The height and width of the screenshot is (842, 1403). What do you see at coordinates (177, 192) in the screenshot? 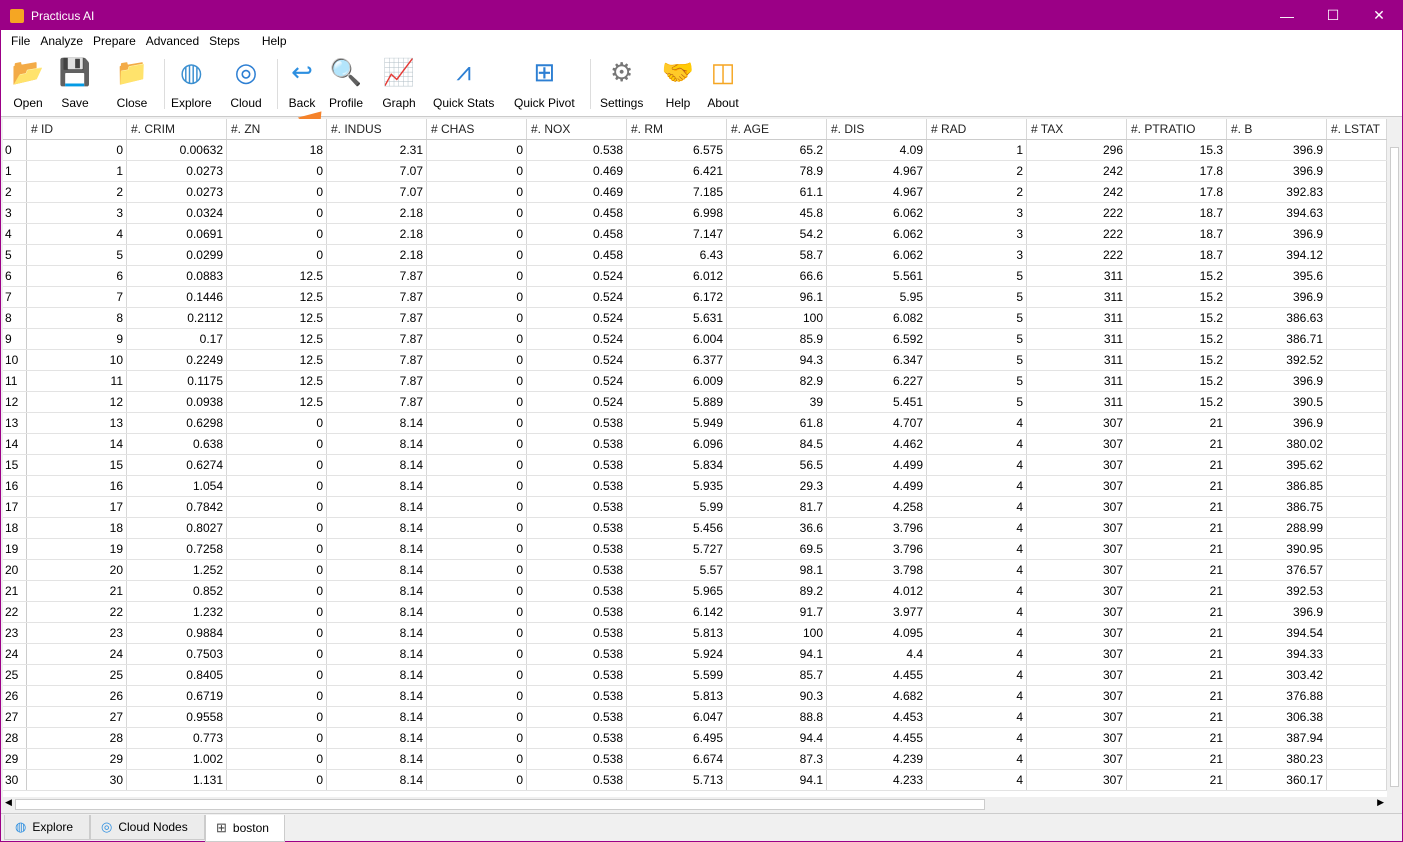
I see `table-cell: 0.0273` at bounding box center [177, 192].